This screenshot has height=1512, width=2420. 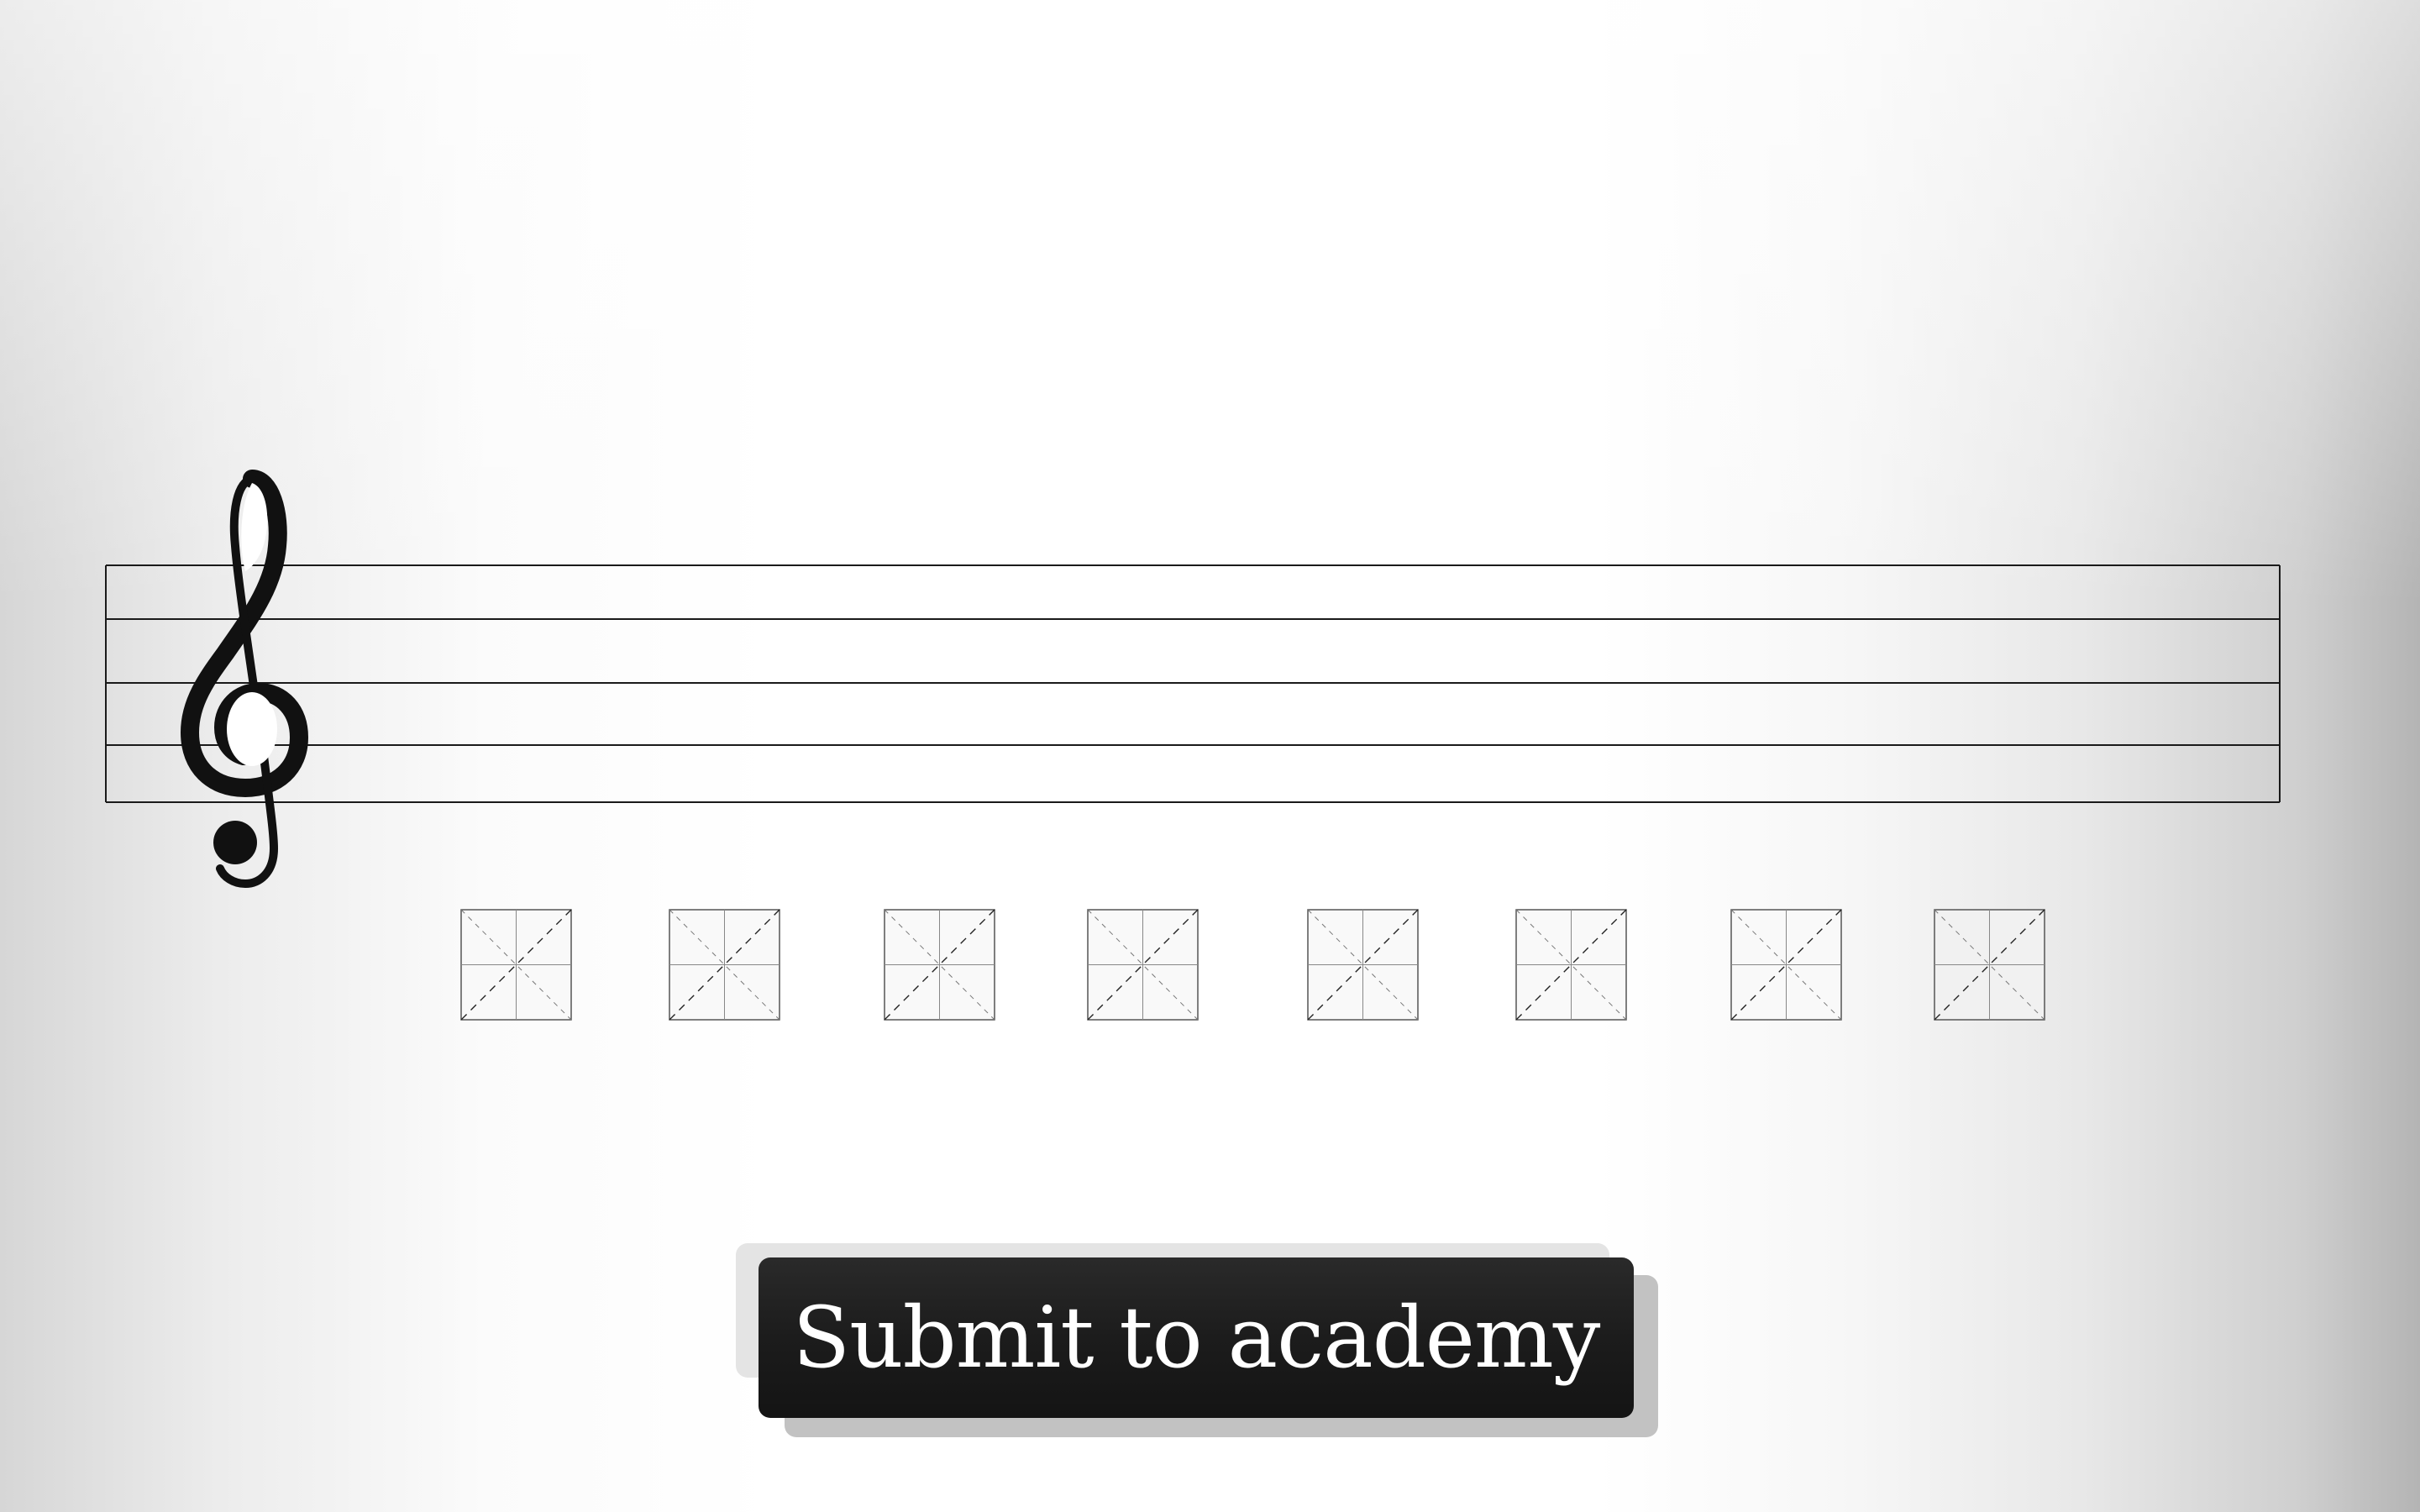 I want to click on submit-area: Submit to academy, so click(x=1198, y=1342).